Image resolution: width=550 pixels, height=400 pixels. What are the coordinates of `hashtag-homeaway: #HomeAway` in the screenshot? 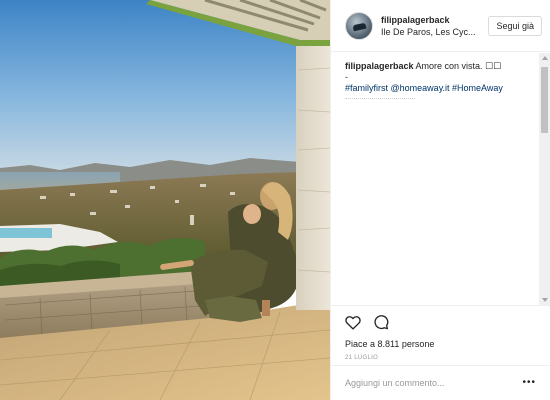 It's located at (477, 88).